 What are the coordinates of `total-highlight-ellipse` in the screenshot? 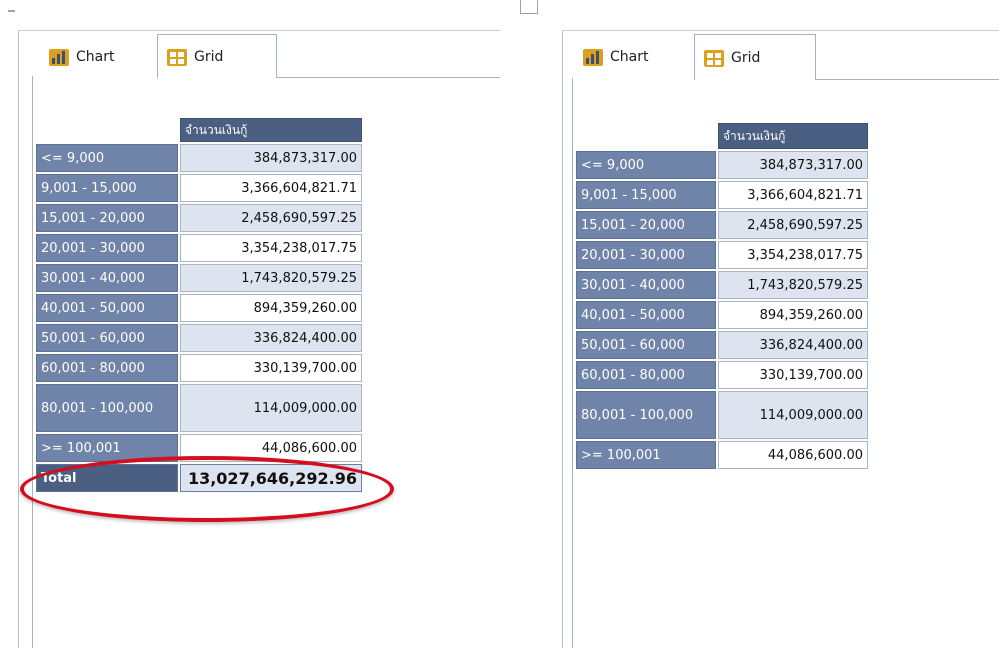 It's located at (207, 489).